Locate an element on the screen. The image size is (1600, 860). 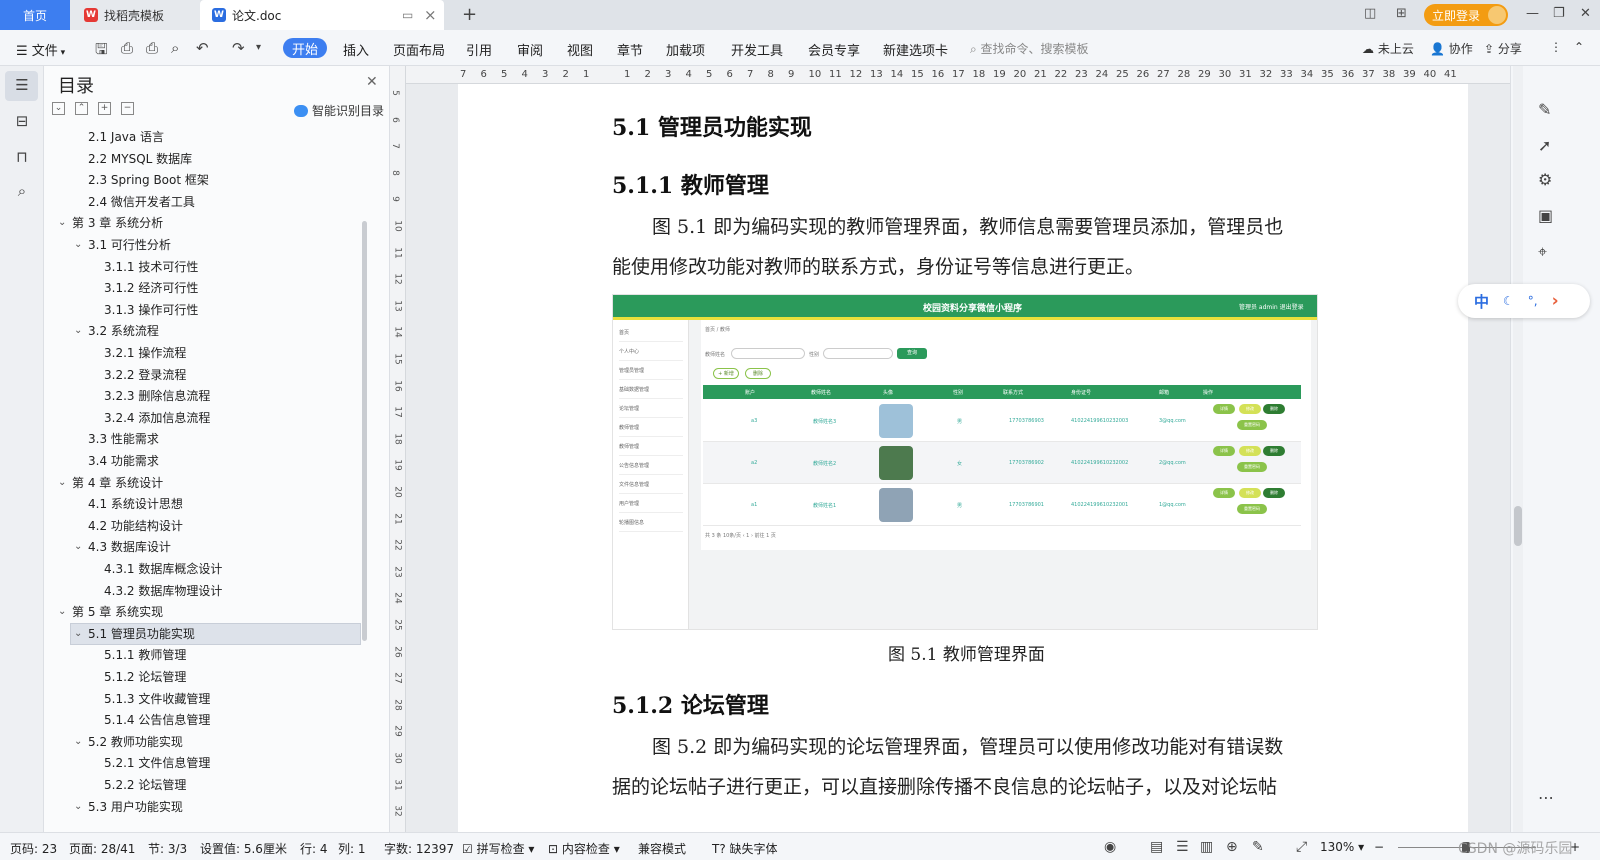
expand-up-icon: ⌃ is located at coordinates (81, 108).